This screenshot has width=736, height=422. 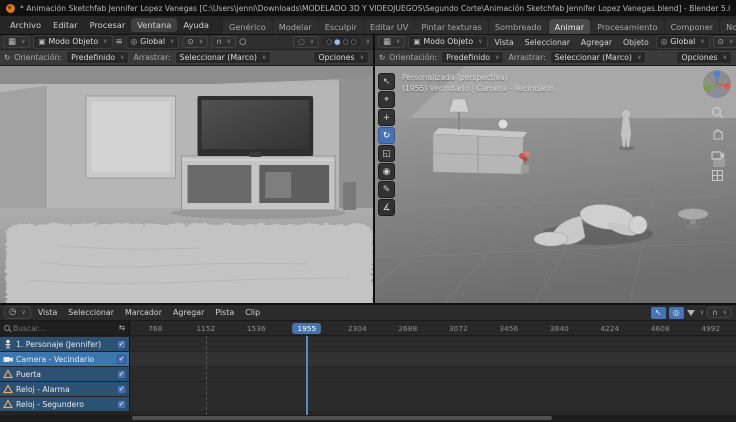 What do you see at coordinates (386, 99) in the screenshot?
I see `cursor-tool: ⌖` at bounding box center [386, 99].